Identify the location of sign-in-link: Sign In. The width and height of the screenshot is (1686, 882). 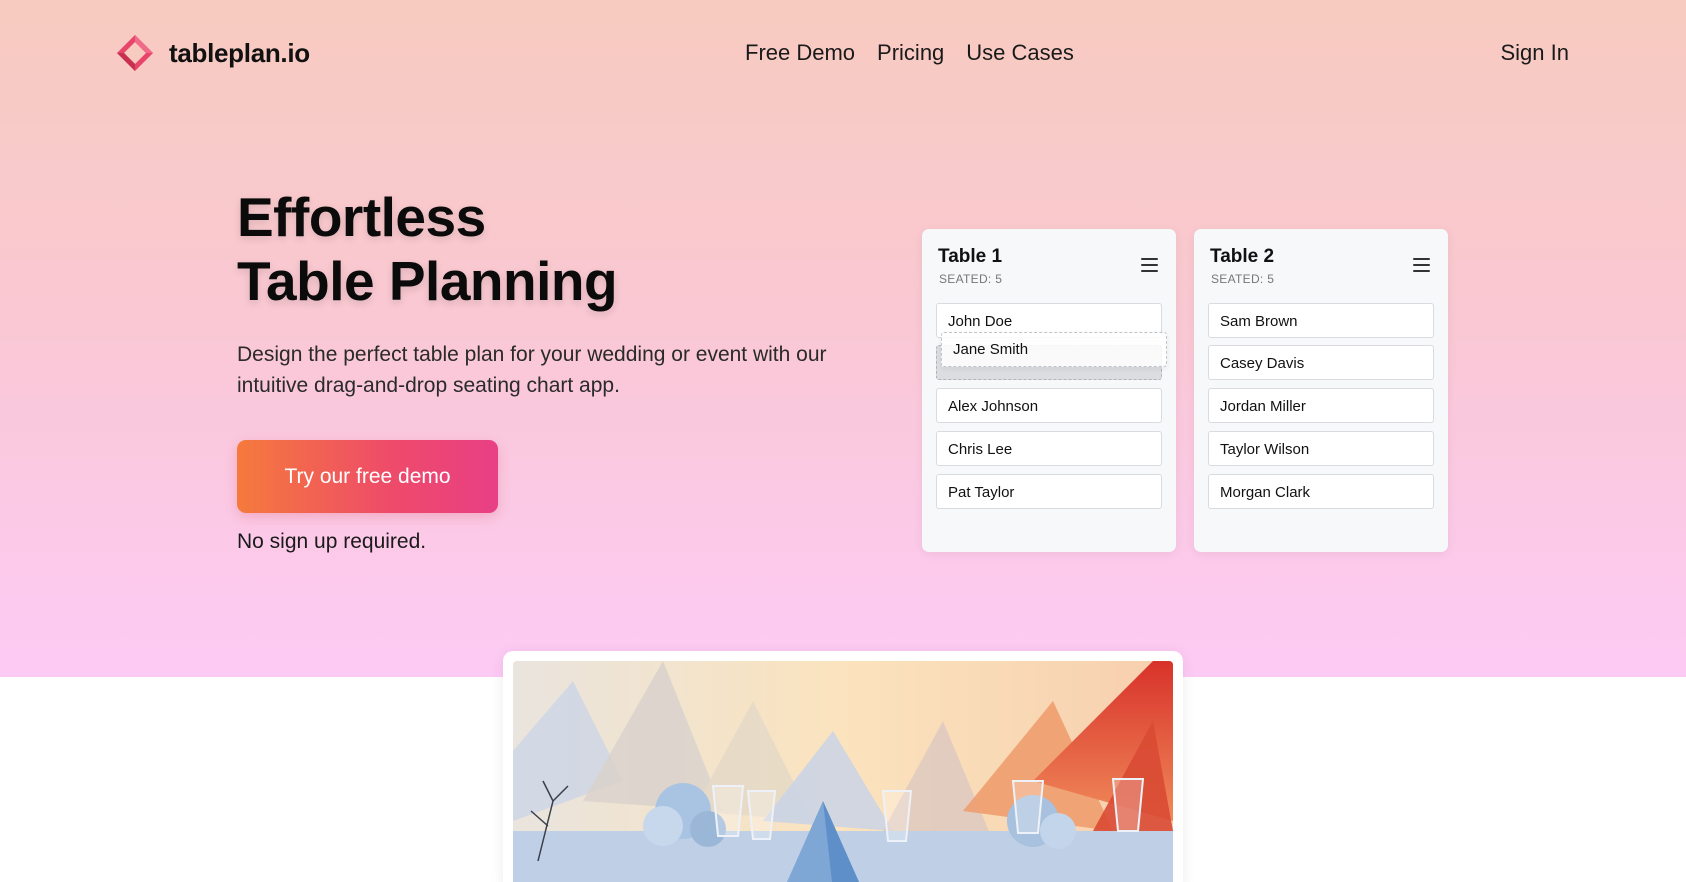
(1535, 53).